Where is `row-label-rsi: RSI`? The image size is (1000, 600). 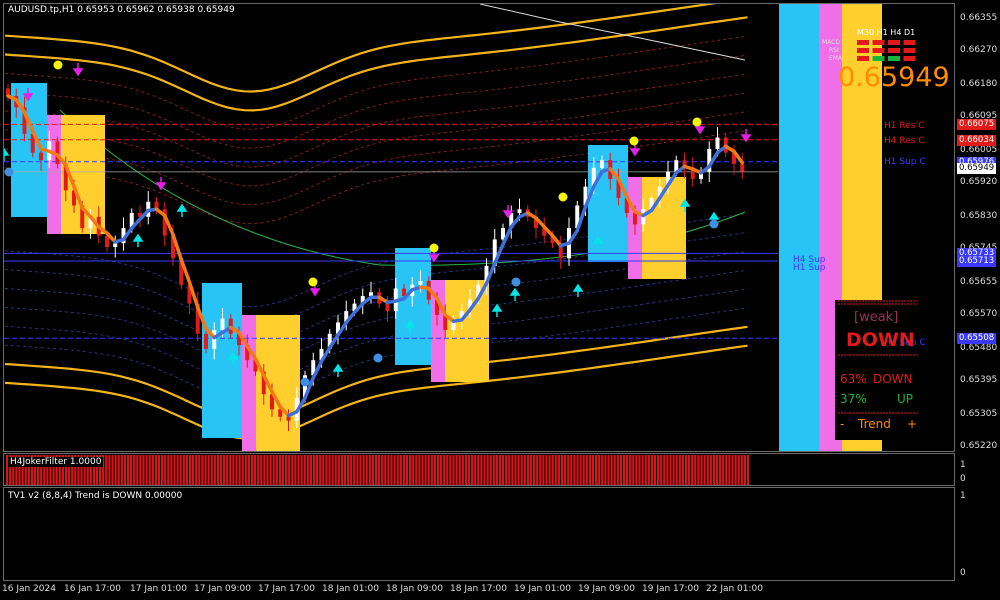 row-label-rsi: RSI is located at coordinates (834, 50).